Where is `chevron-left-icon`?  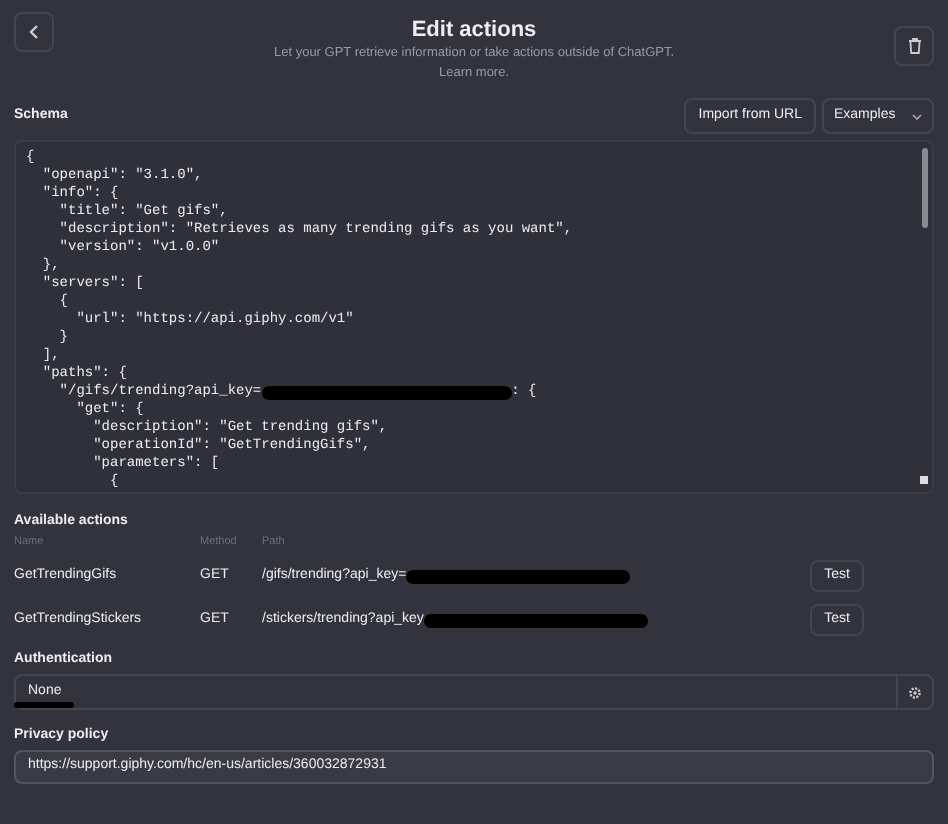
chevron-left-icon is located at coordinates (34, 32).